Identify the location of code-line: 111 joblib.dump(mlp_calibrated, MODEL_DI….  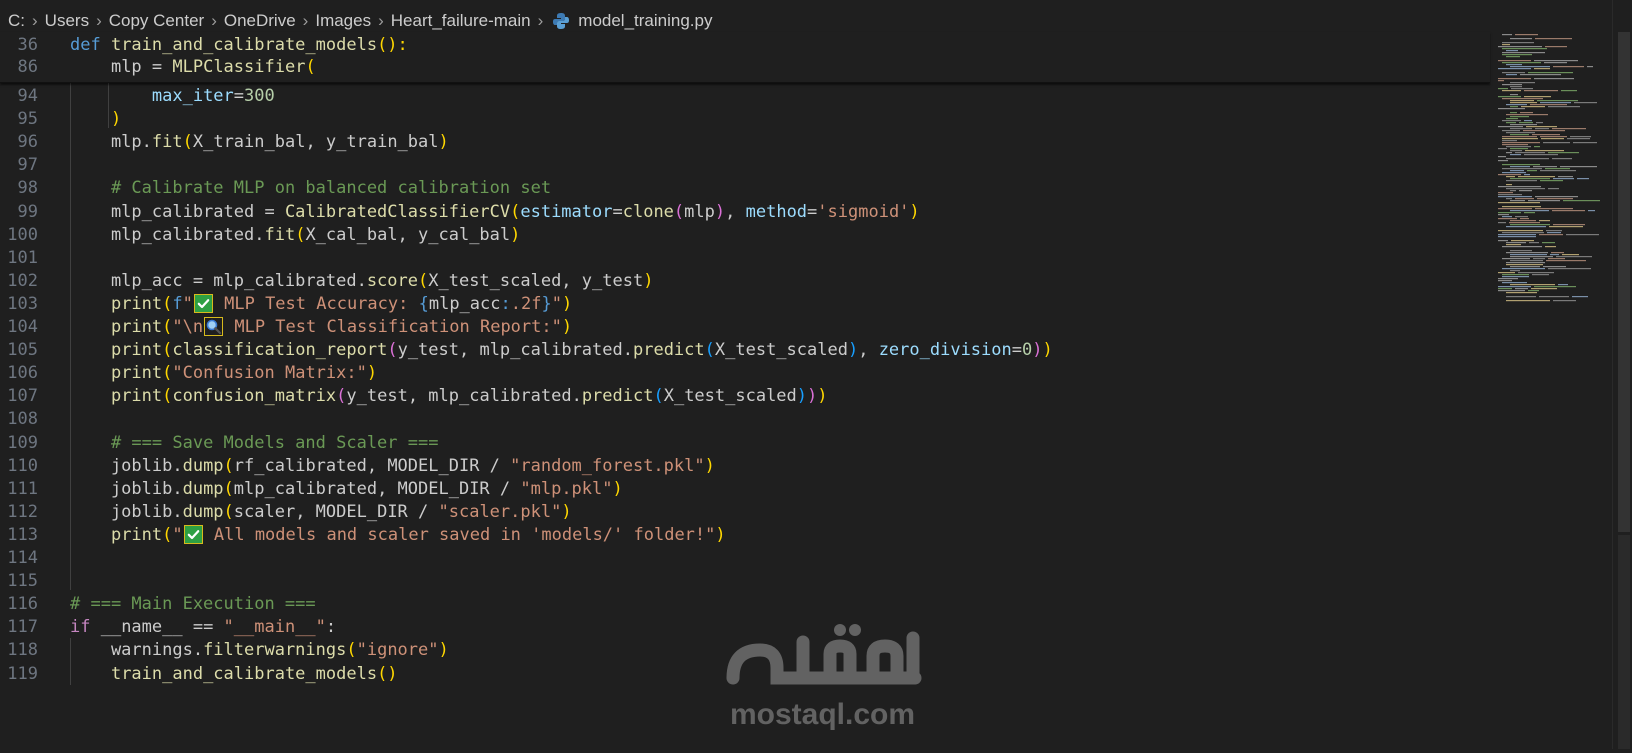
(745, 489).